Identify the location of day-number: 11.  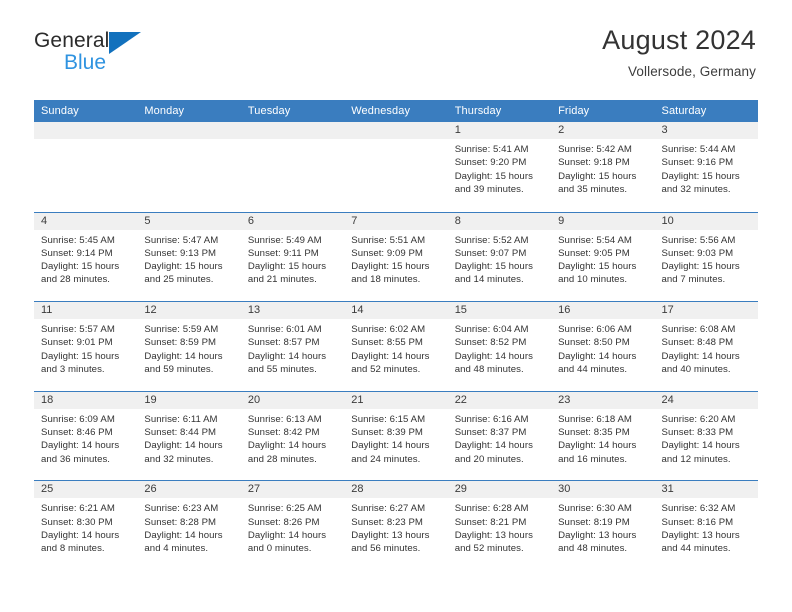
(86, 311).